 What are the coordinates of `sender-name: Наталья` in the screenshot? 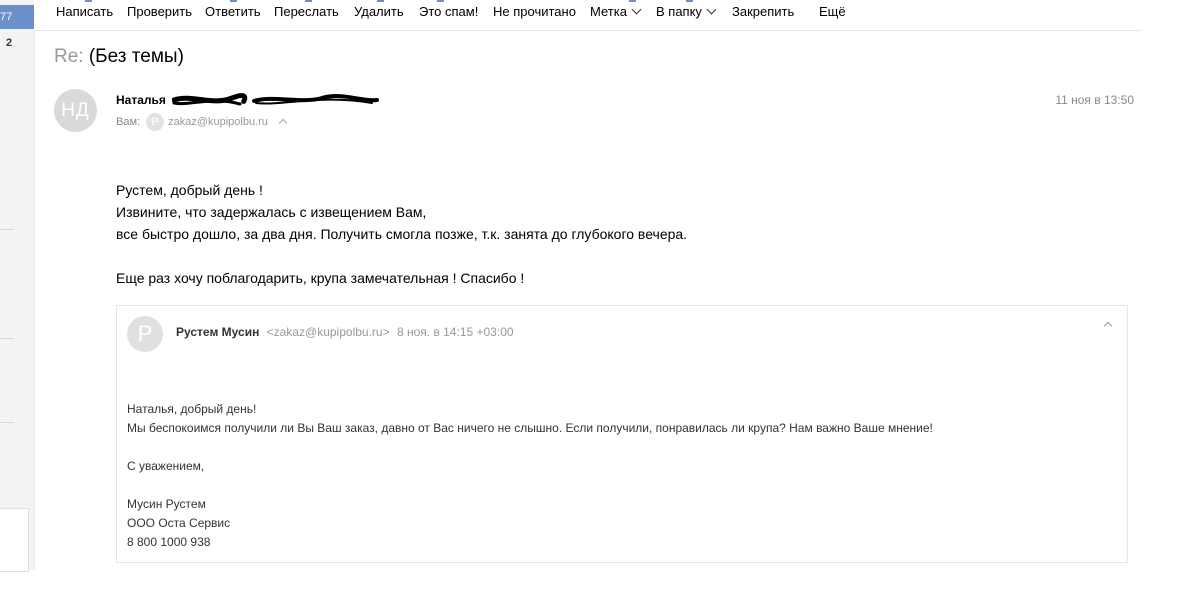 It's located at (141, 100).